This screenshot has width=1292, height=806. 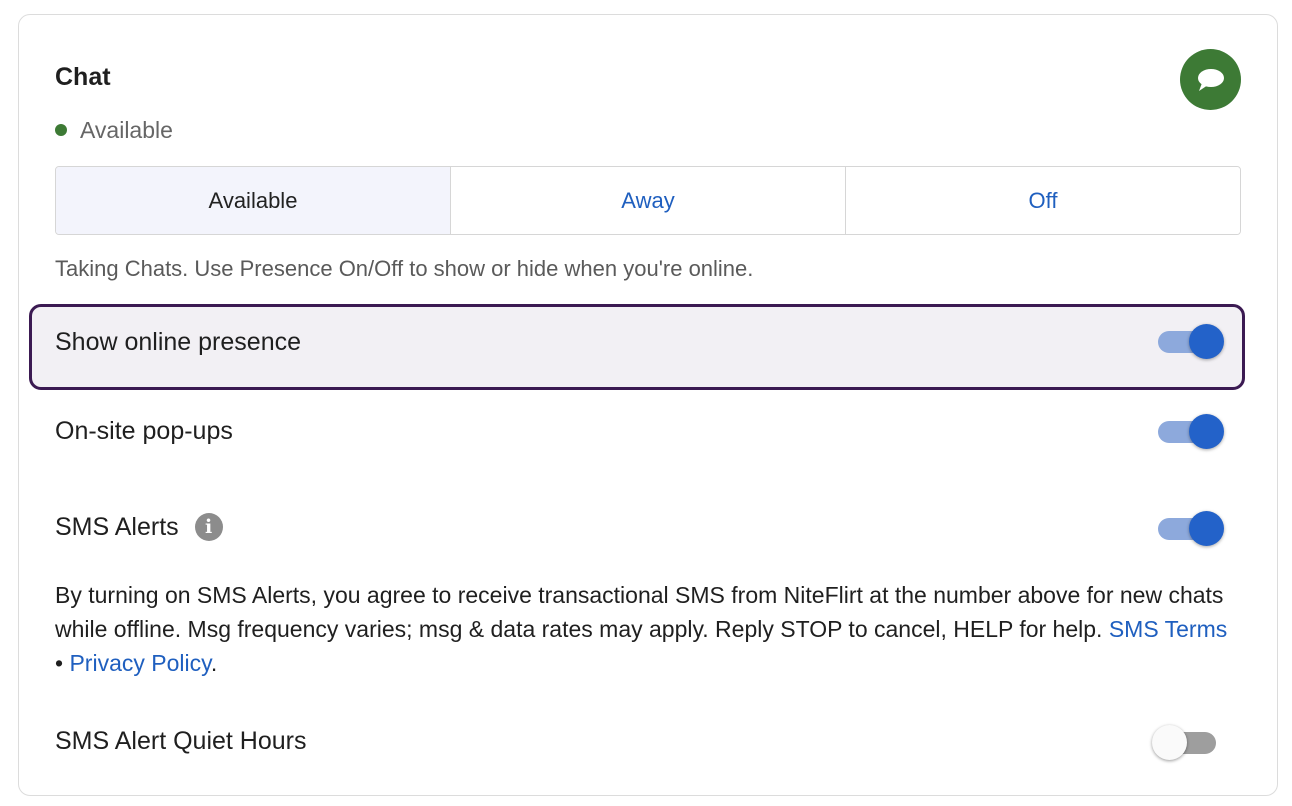 I want to click on segment-available: Available, so click(x=253, y=200).